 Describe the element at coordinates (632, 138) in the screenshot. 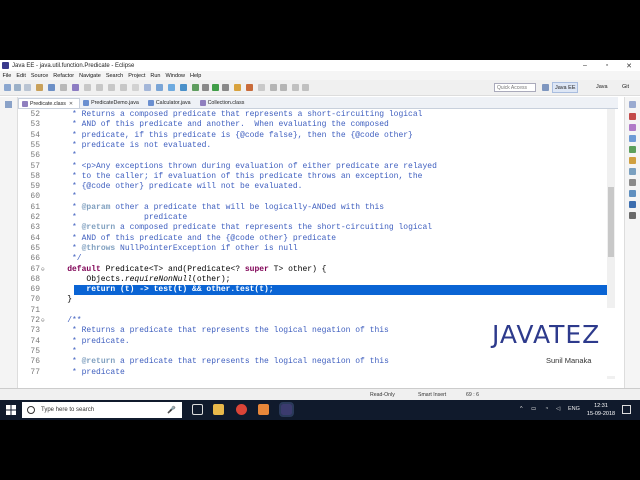

I see `hierarchy-icon` at that location.